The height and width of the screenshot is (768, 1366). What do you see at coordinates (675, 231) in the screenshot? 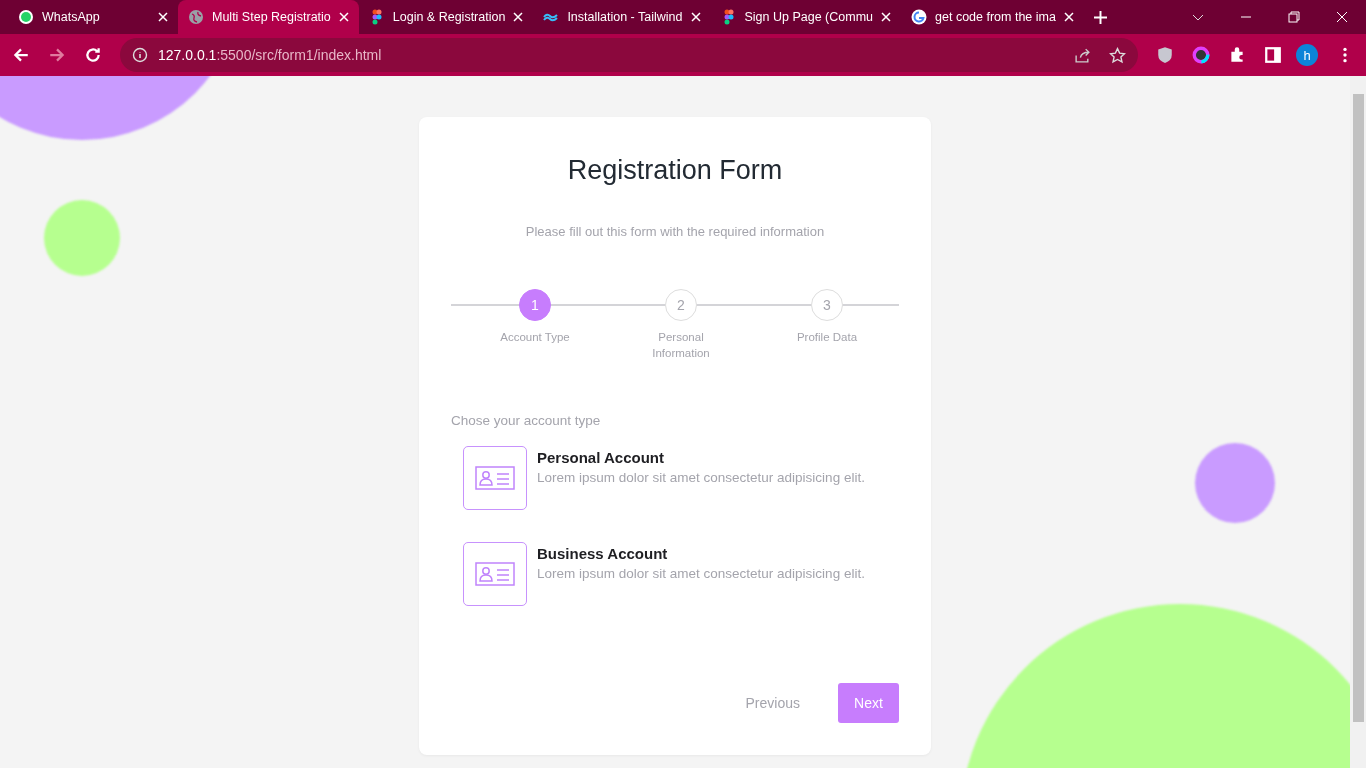
I see `form-subtitle: Please fill out this form with the required information` at bounding box center [675, 231].